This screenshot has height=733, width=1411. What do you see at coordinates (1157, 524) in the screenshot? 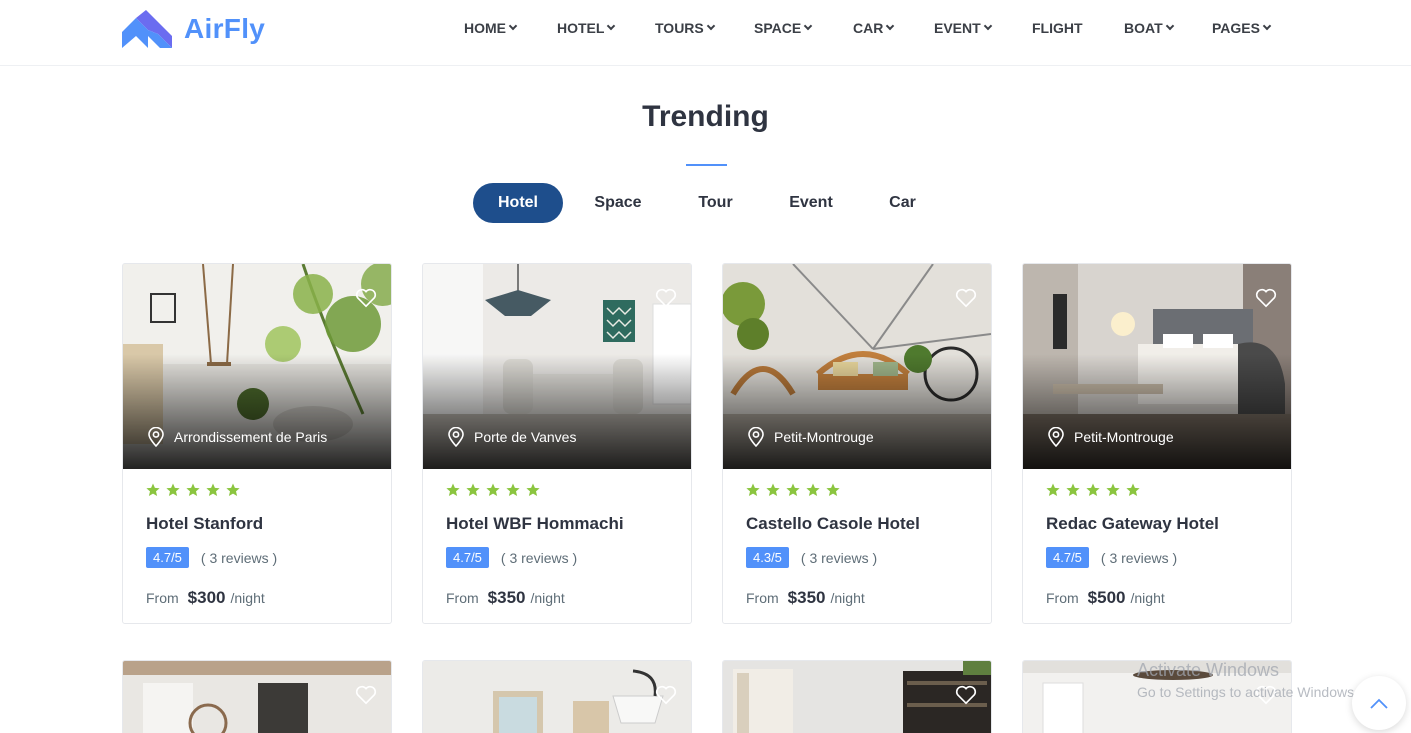
I see `hotel-name: Redac Gateway Hotel` at bounding box center [1157, 524].